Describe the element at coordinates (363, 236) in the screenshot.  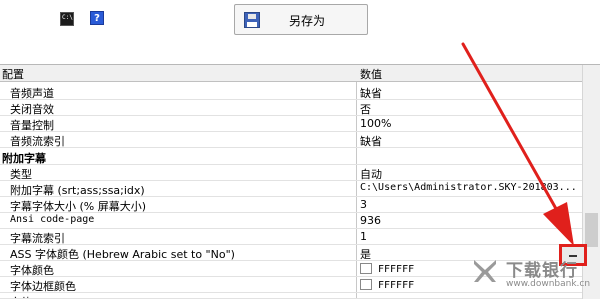
I see `row-value: 1` at that location.